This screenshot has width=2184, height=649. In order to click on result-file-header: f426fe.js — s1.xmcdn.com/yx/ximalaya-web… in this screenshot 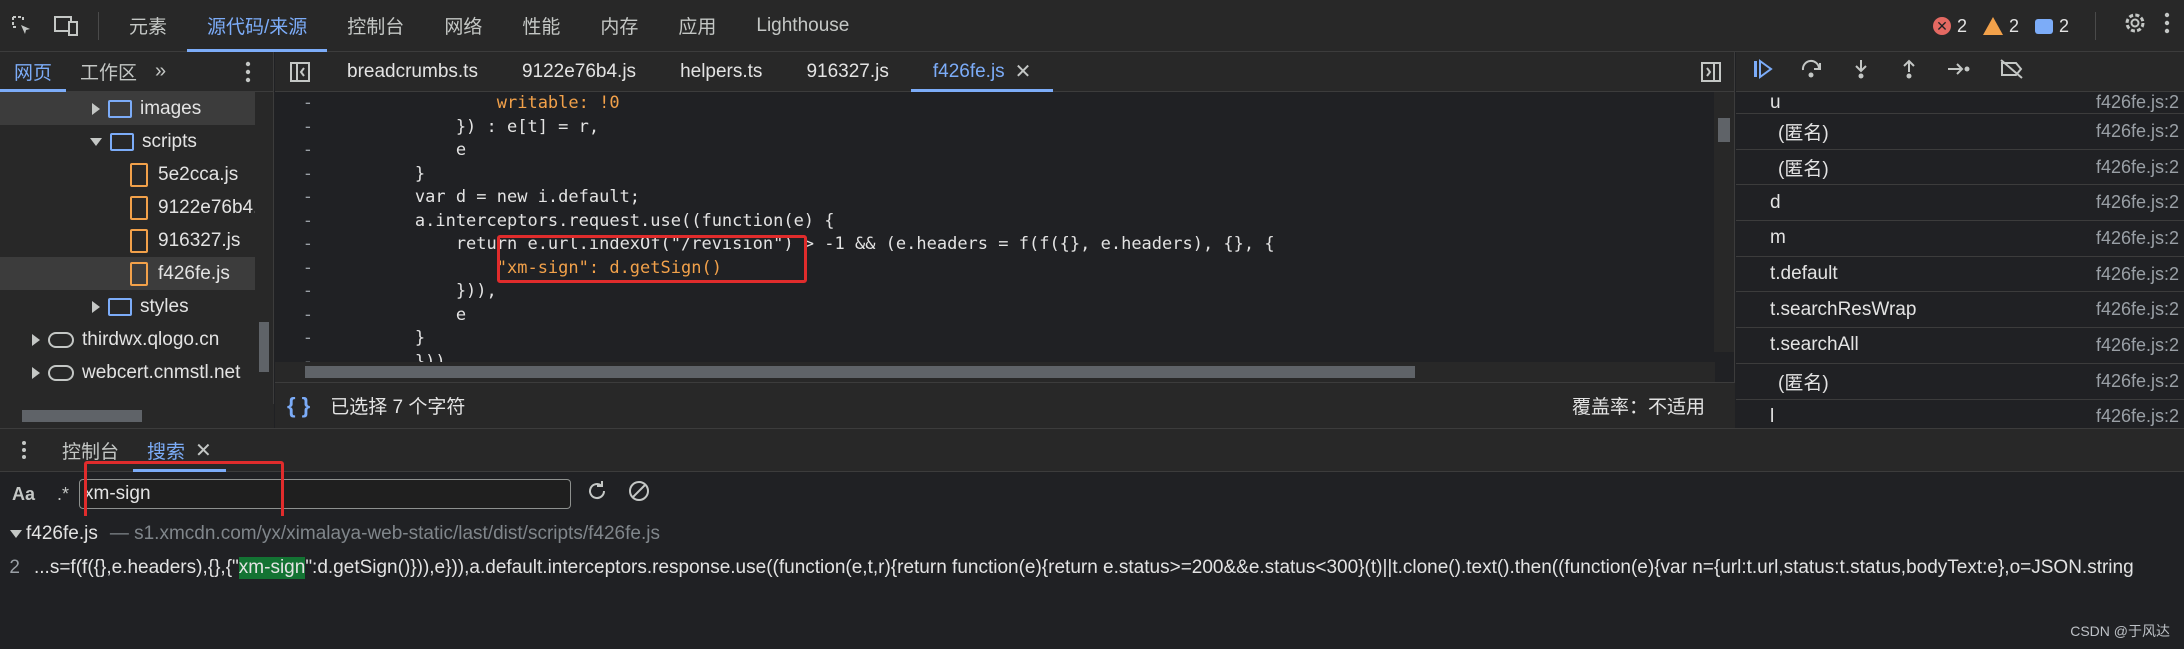, I will do `click(1092, 534)`.